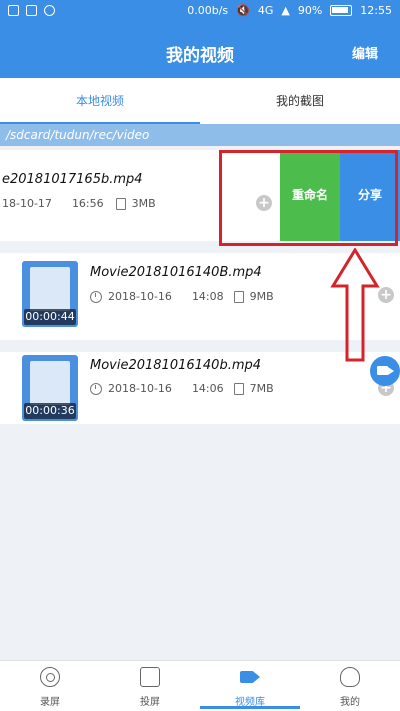 The height and width of the screenshot is (711, 400). I want to click on tab-local-videos: 本地视频, so click(100, 101).